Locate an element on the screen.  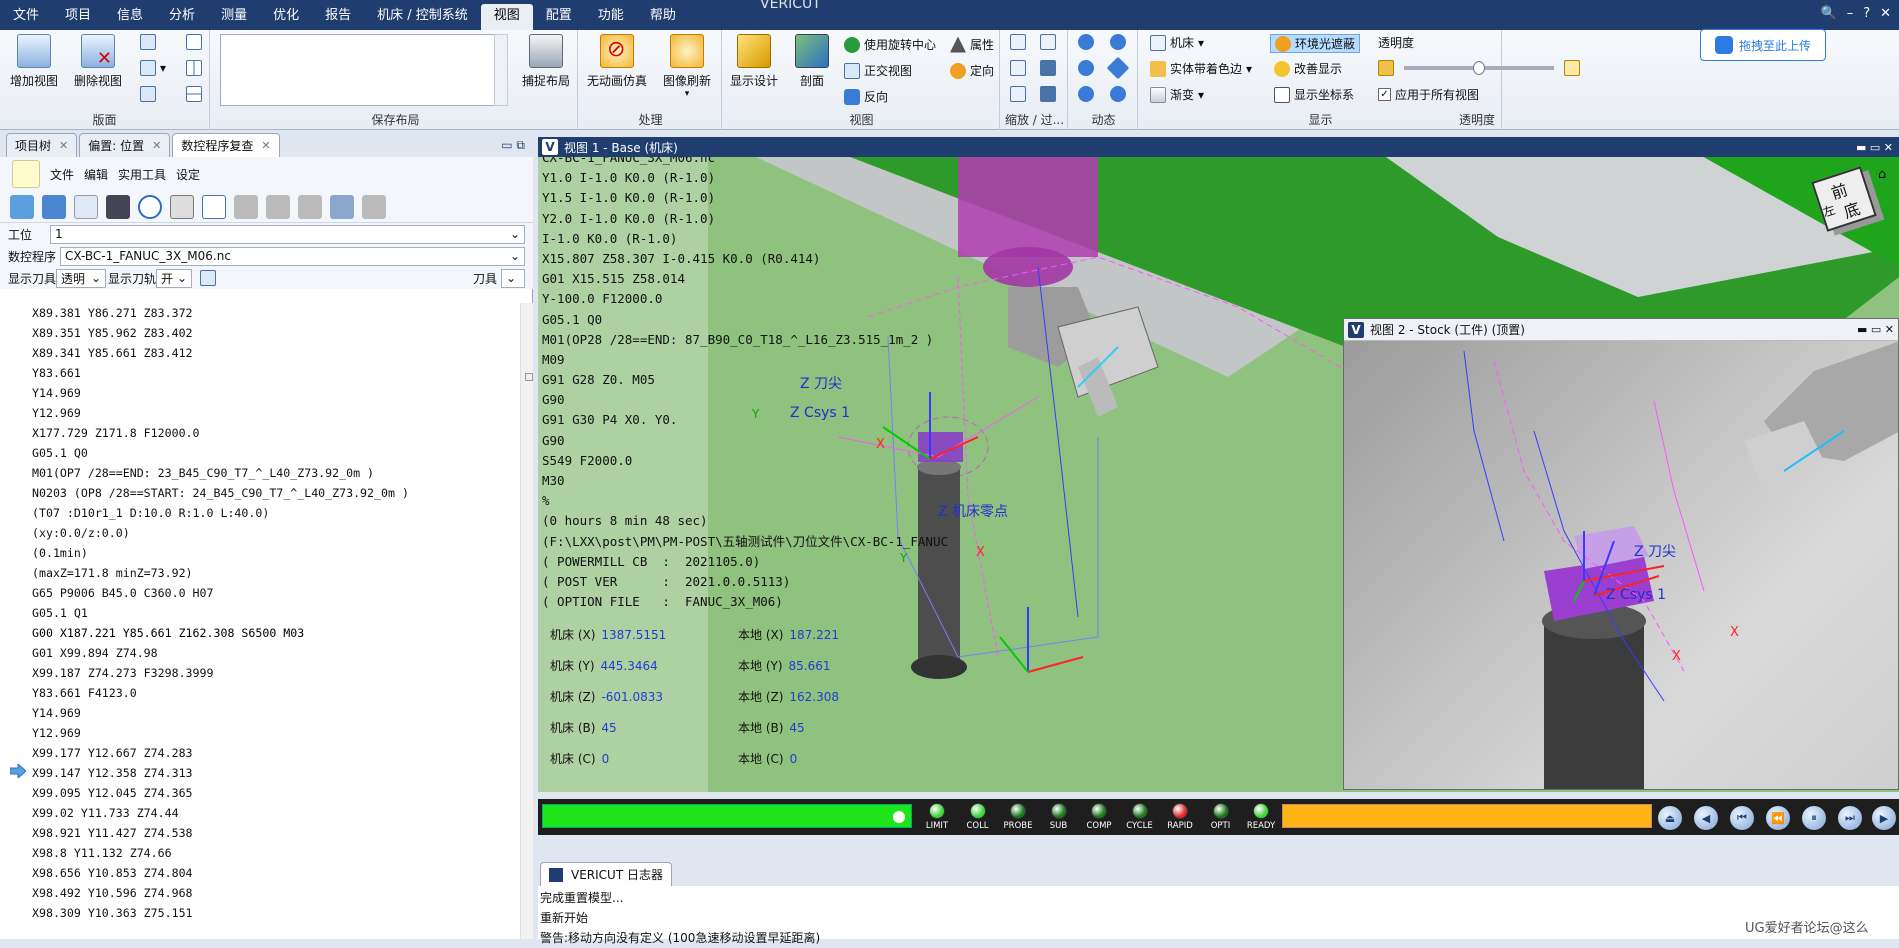
nc-line: X89.381 Y86.271 Z83.372 is located at coordinates (260, 313).